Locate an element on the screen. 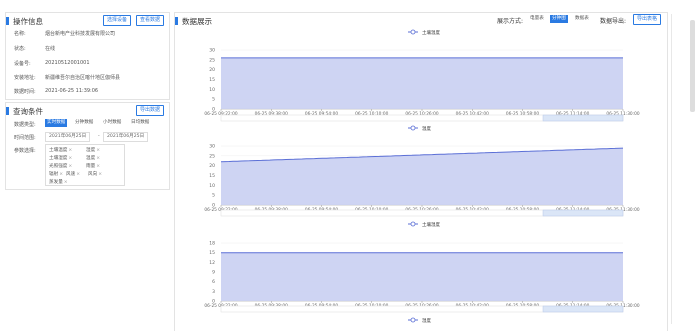 This screenshot has width=697, height=331. param-tag-label: 土壤湿度 is located at coordinates (58, 158).